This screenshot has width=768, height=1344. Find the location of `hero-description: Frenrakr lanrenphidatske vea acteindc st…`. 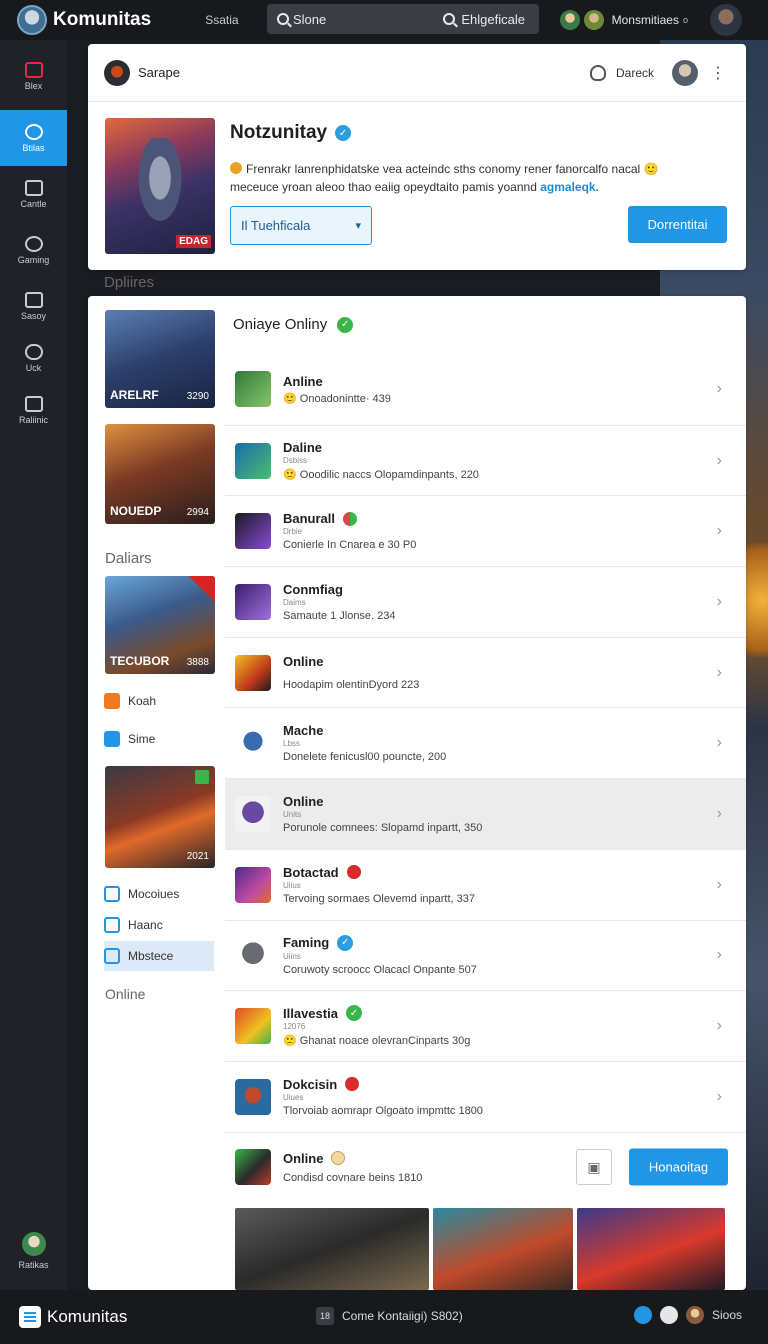

hero-description: Frenrakr lanrenphidatske vea acteindc st… is located at coordinates (450, 178).